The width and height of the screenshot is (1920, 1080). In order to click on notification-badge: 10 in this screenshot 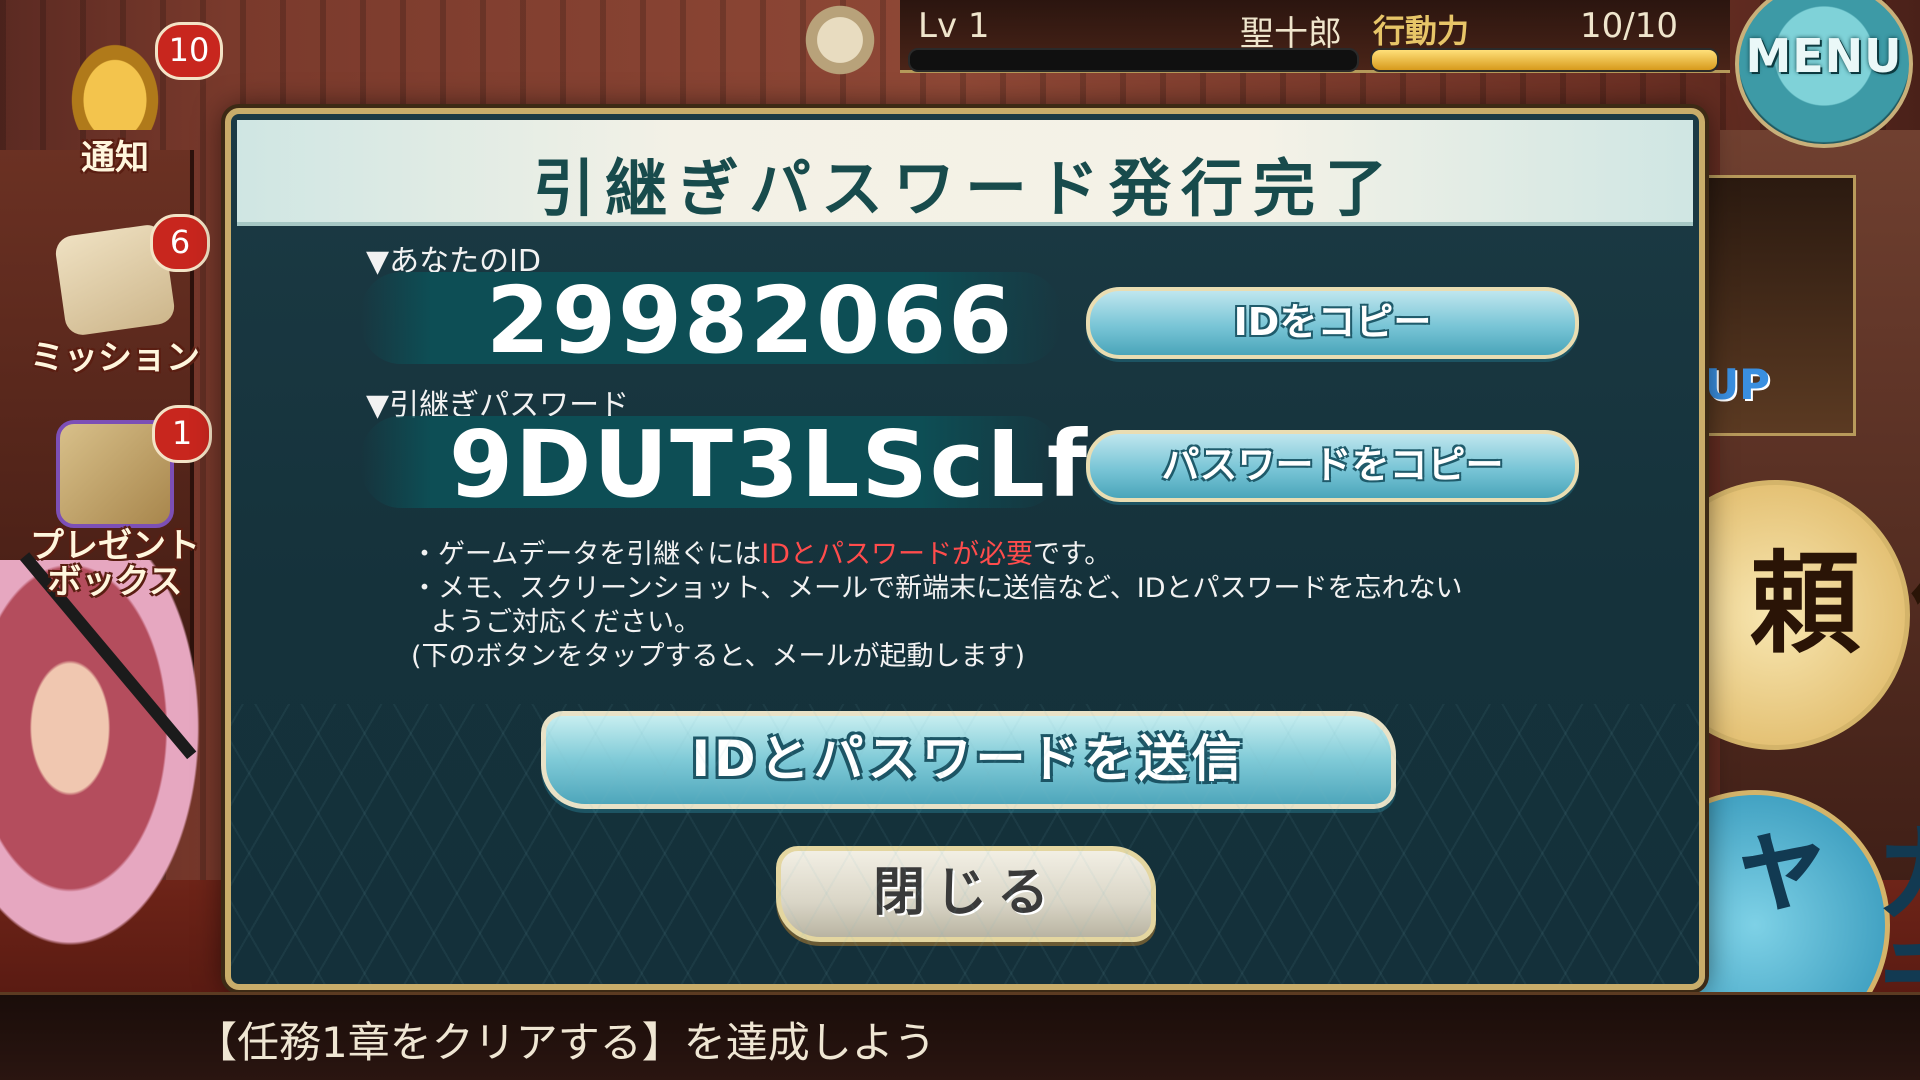, I will do `click(189, 51)`.